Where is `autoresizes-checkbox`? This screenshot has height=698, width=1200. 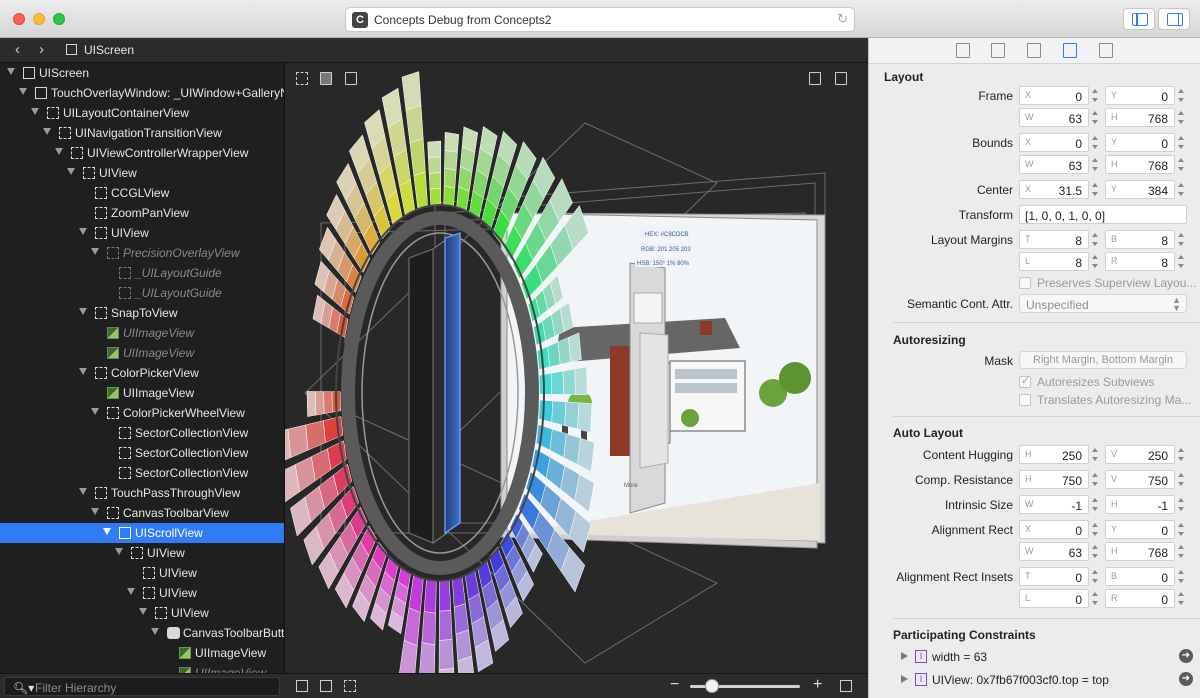 autoresizes-checkbox is located at coordinates (1025, 381).